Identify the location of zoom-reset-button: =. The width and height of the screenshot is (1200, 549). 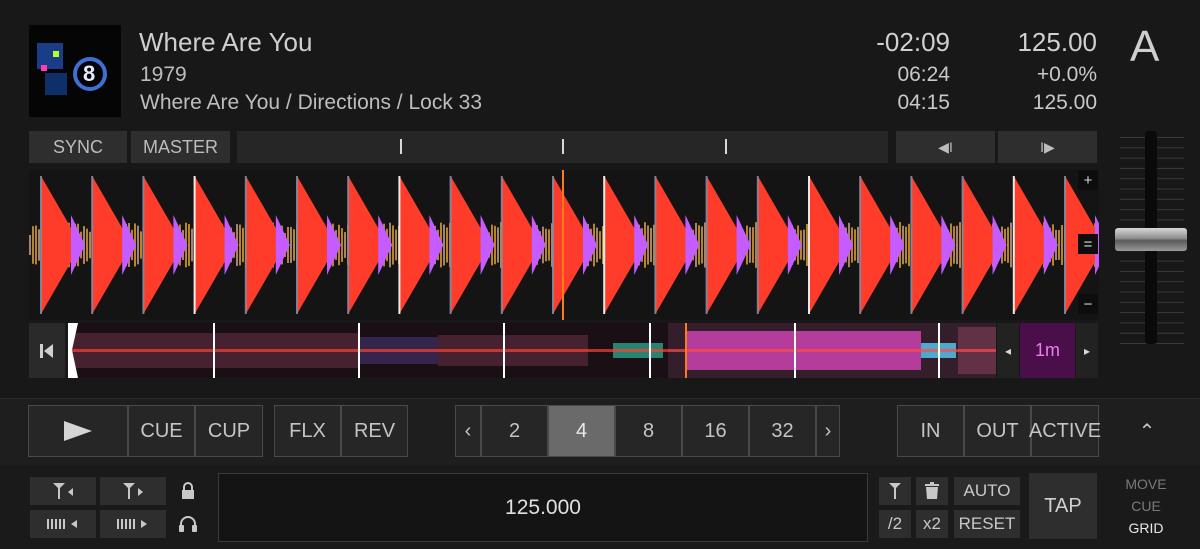
(1088, 244).